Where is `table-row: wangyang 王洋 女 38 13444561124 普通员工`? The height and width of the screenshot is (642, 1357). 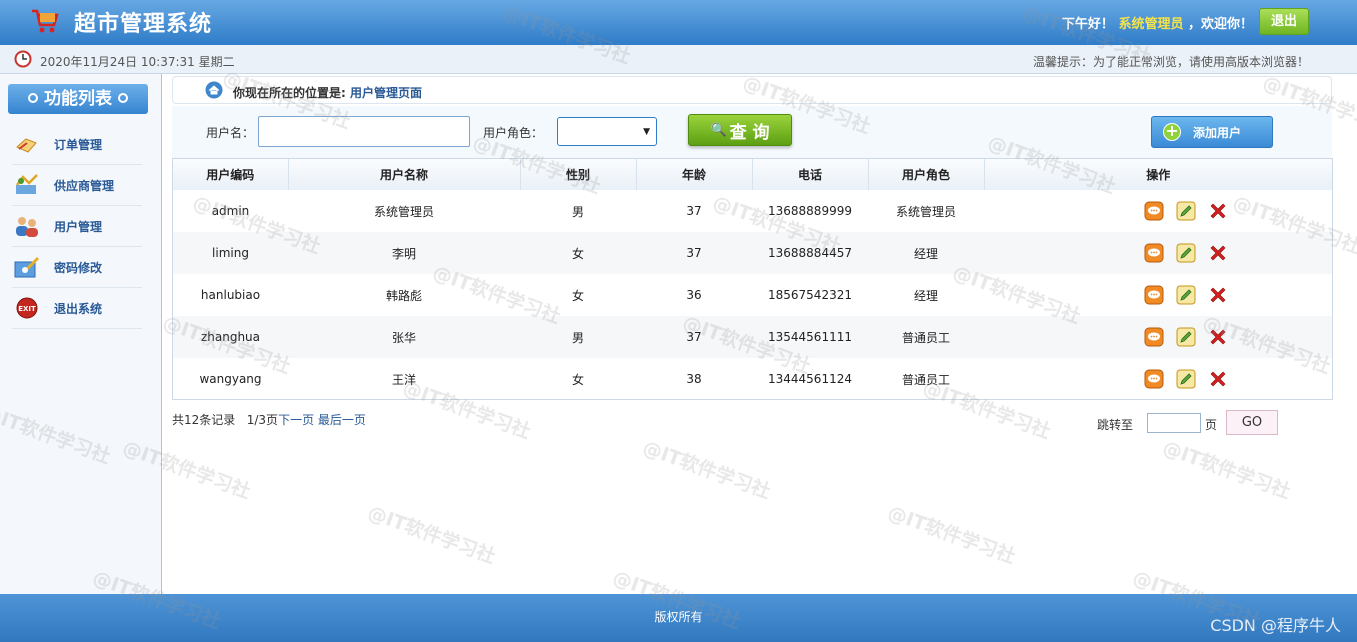 table-row: wangyang 王洋 女 38 13444561124 普通员工 is located at coordinates (752, 379).